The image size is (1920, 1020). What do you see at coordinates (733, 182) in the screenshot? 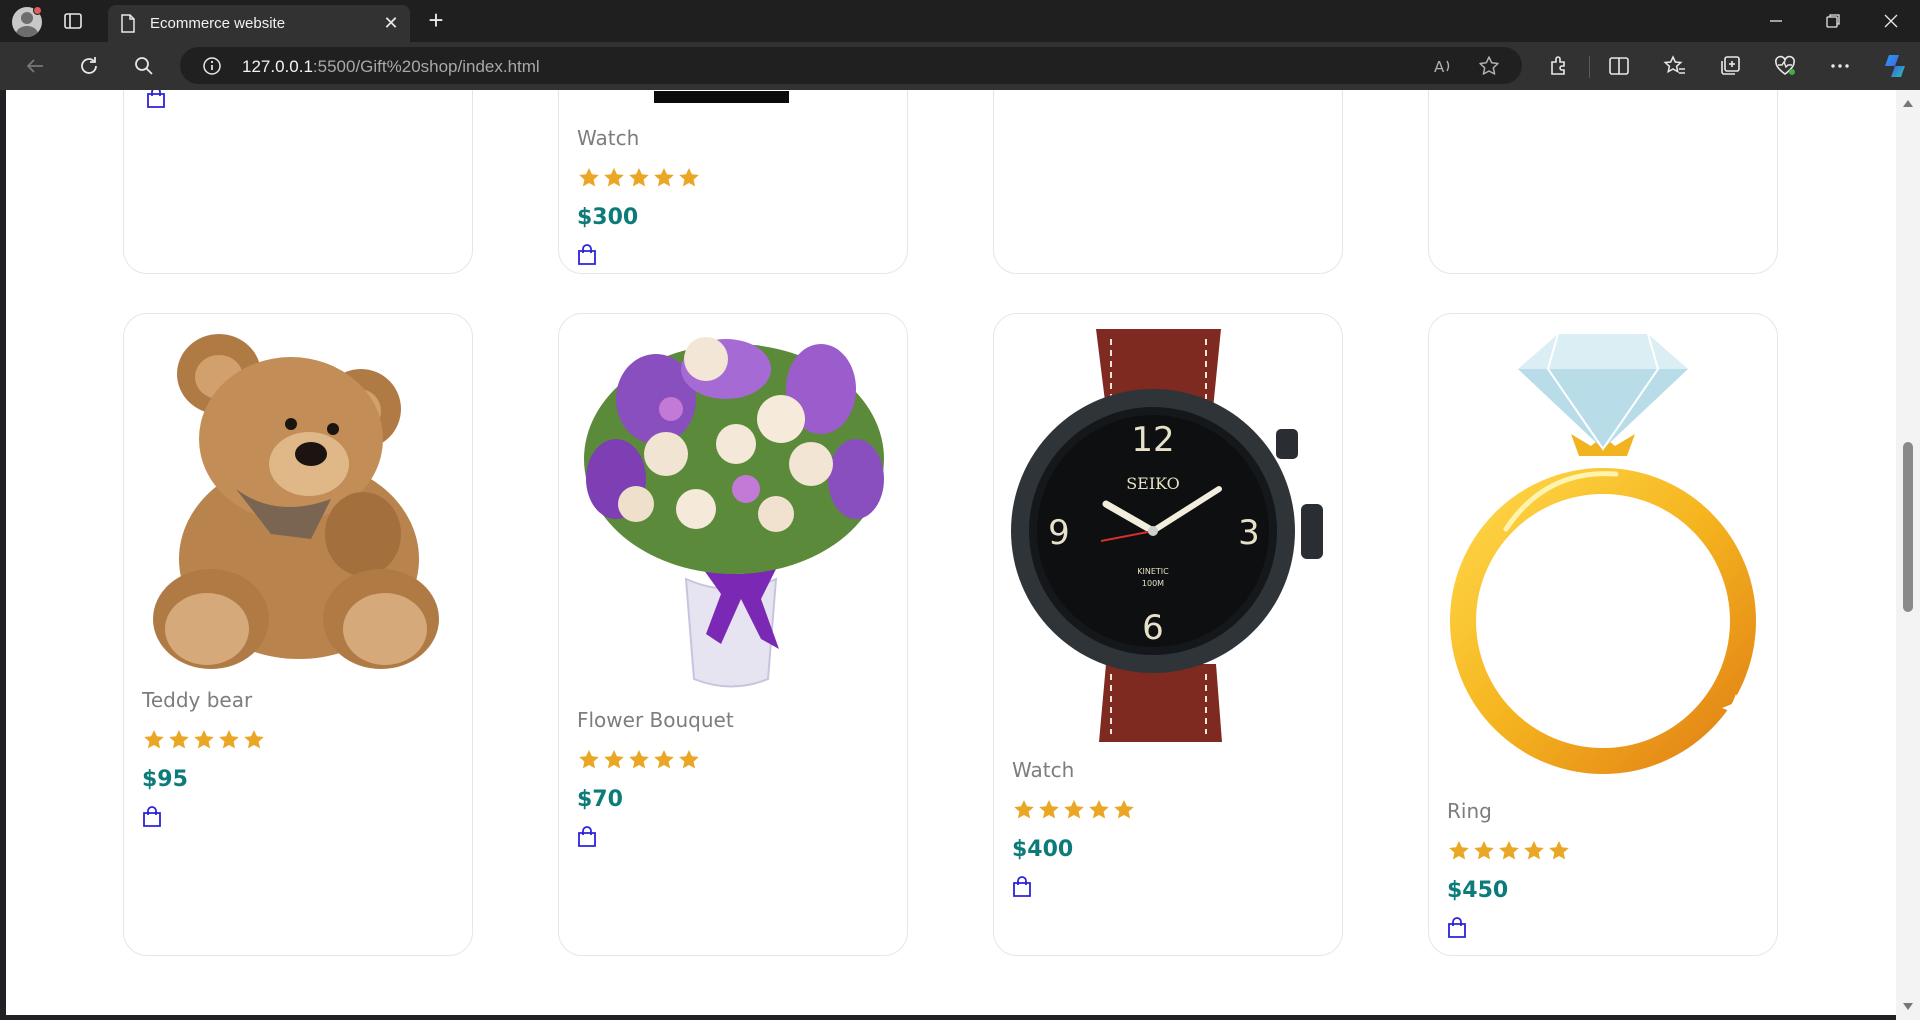
I see `product-card: Watch $300` at bounding box center [733, 182].